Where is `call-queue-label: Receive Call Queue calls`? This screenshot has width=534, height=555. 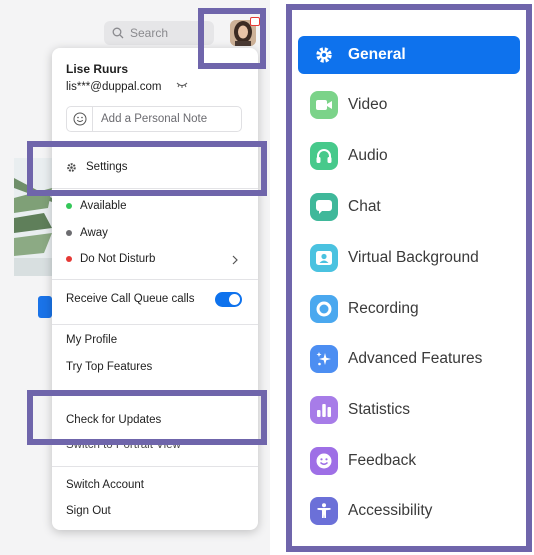 call-queue-label: Receive Call Queue calls is located at coordinates (130, 299).